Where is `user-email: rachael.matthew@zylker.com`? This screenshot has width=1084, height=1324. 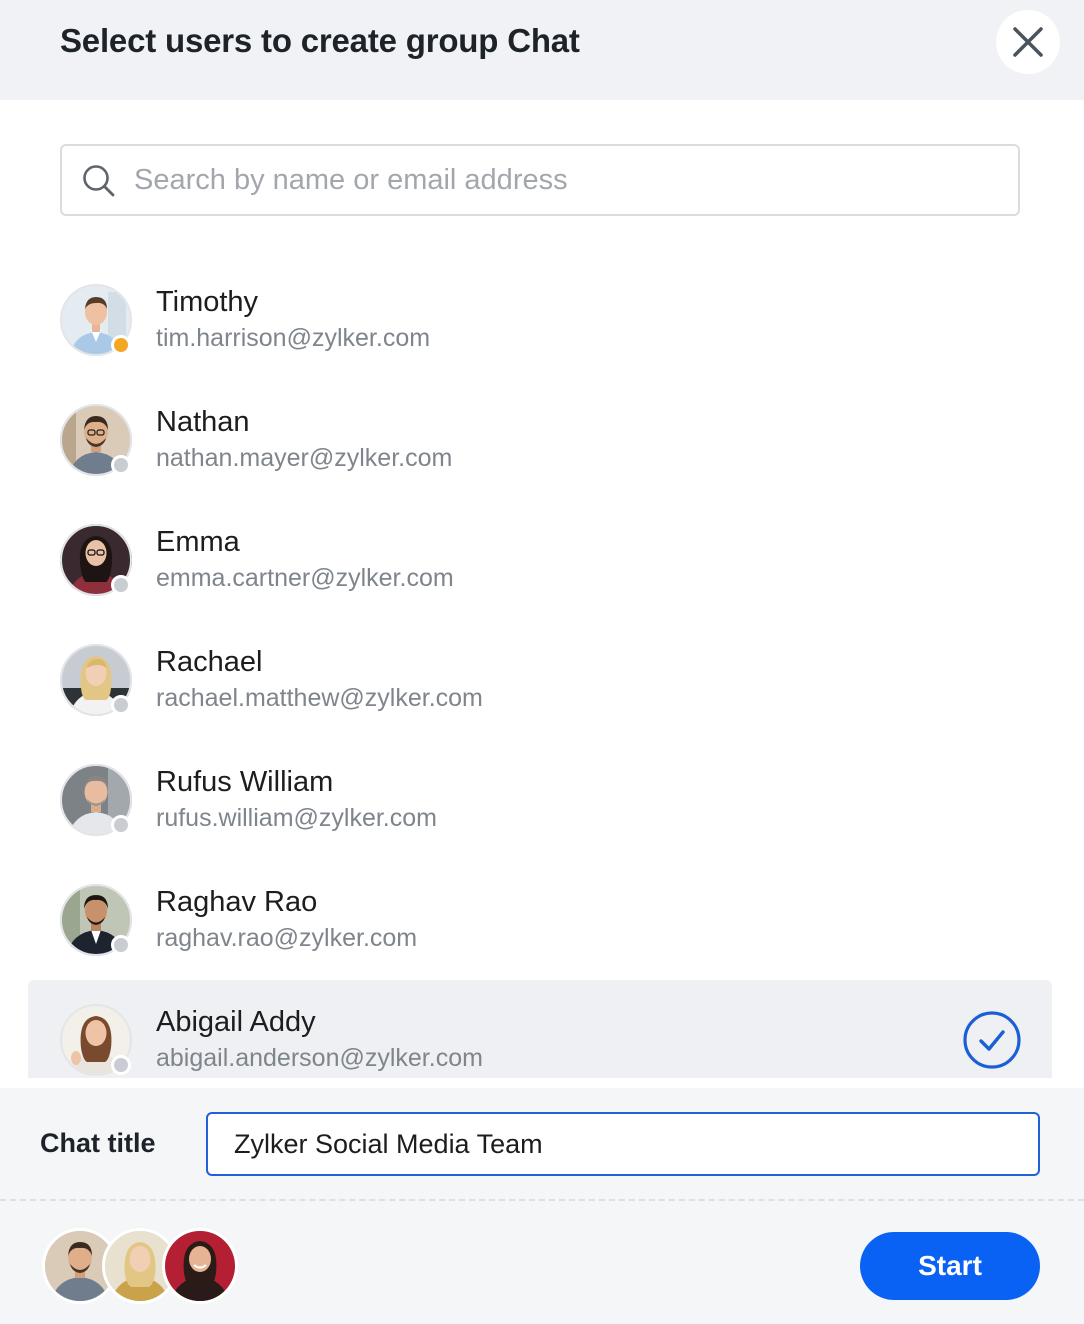
user-email: rachael.matthew@zylker.com is located at coordinates (319, 698).